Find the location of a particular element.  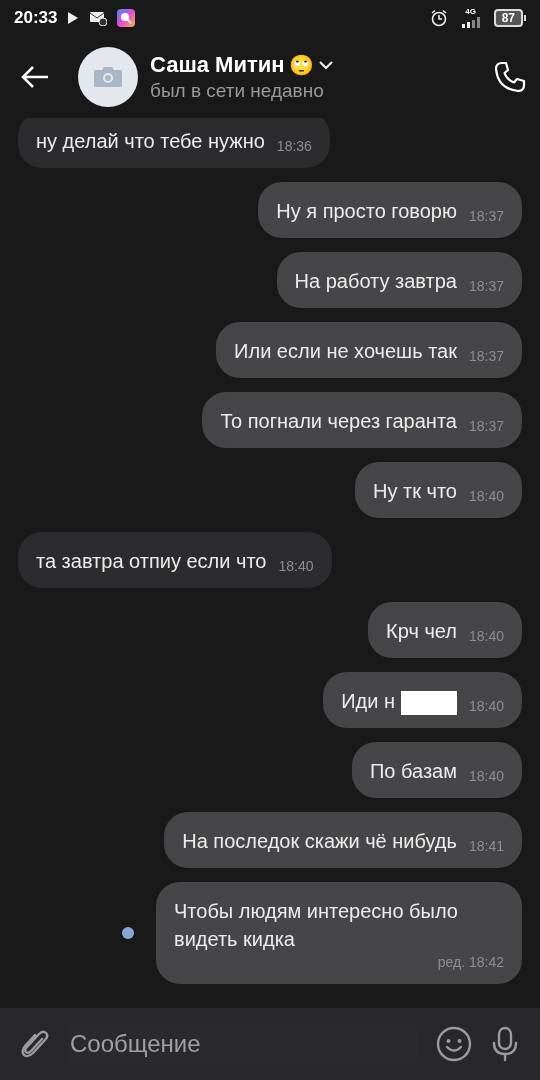

network-label: 4G is located at coordinates (470, 12).